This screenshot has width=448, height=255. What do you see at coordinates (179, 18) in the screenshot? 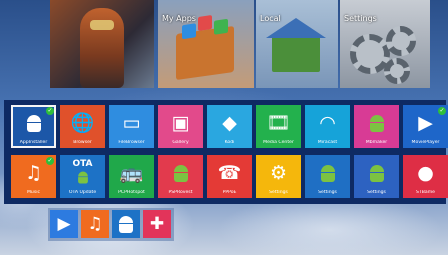
I see `my-apps-label: My Apps` at bounding box center [179, 18].